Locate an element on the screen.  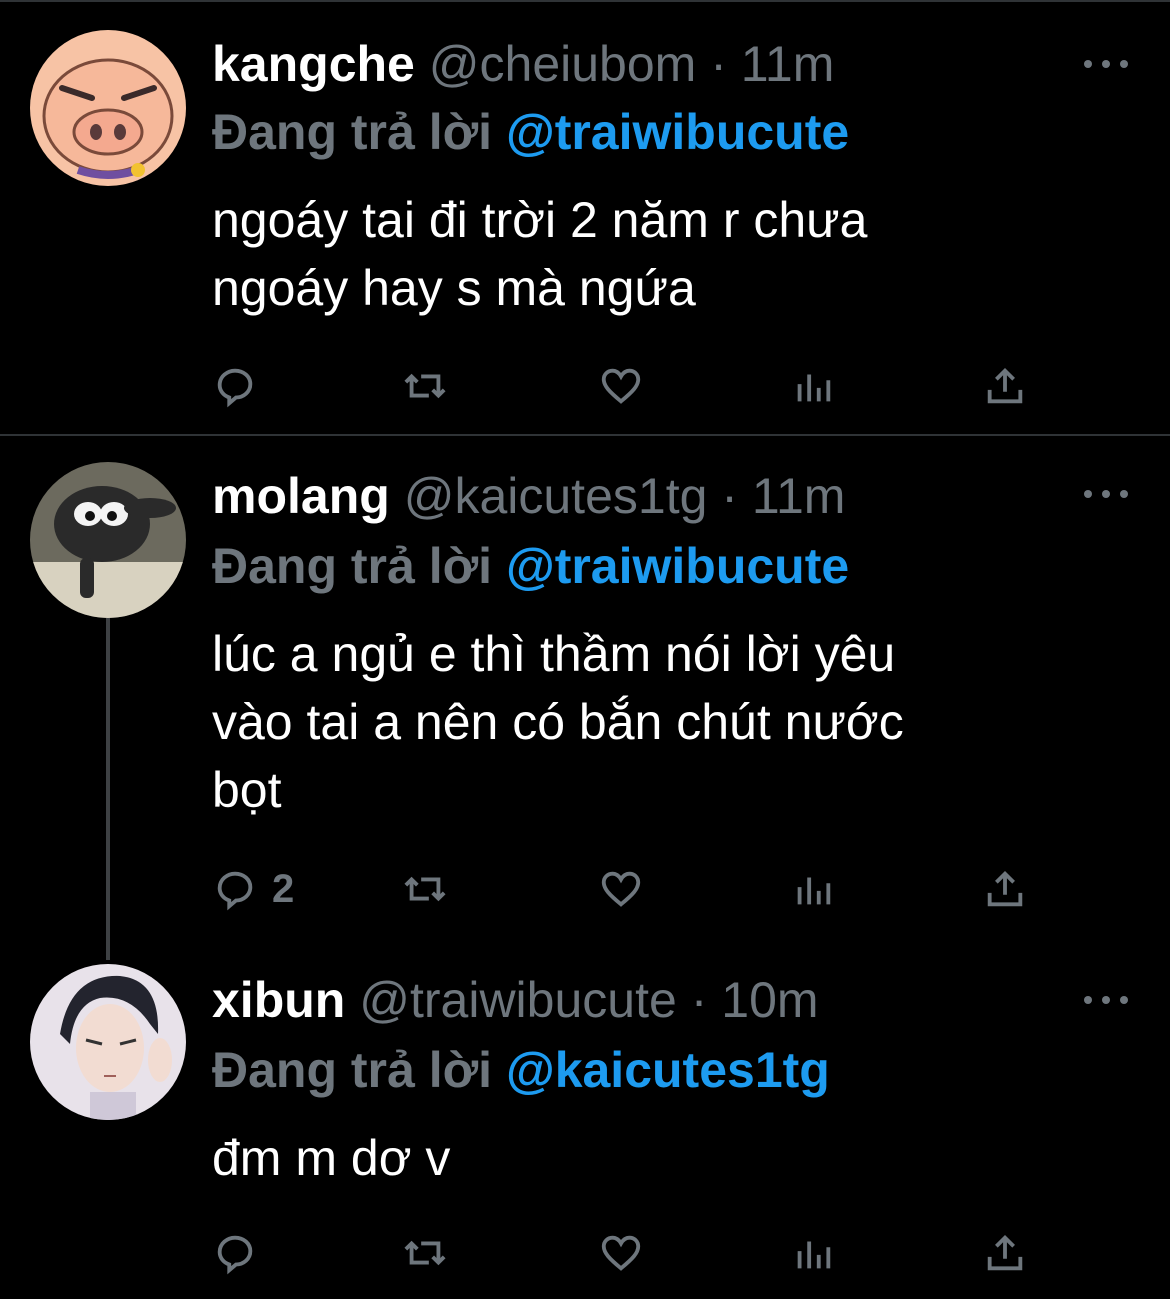
reply-button: 2 is located at coordinates (253, 889).